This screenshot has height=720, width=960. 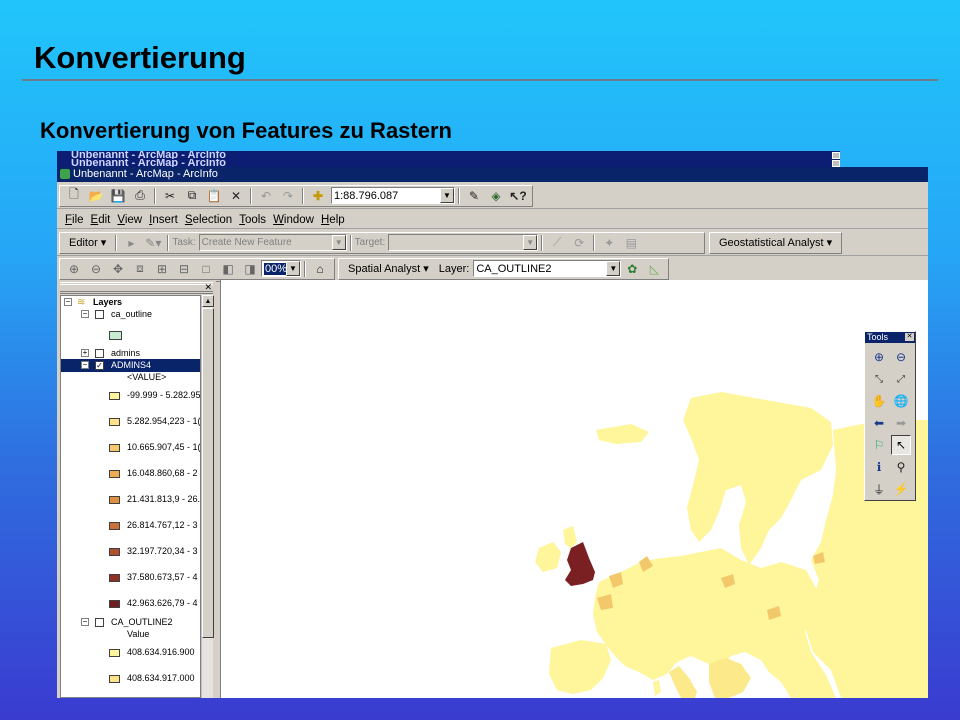 I want to click on attributes-icon: ▤, so click(x=631, y=243).